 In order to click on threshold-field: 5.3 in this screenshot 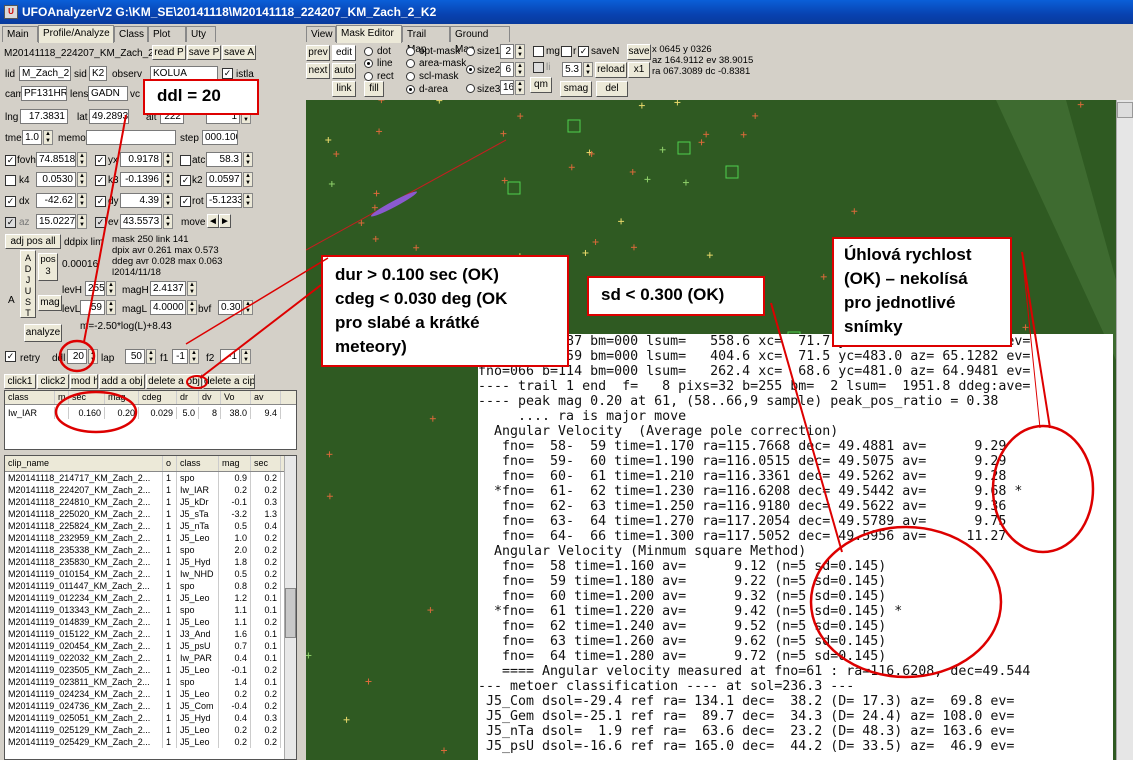, I will do `click(572, 69)`.